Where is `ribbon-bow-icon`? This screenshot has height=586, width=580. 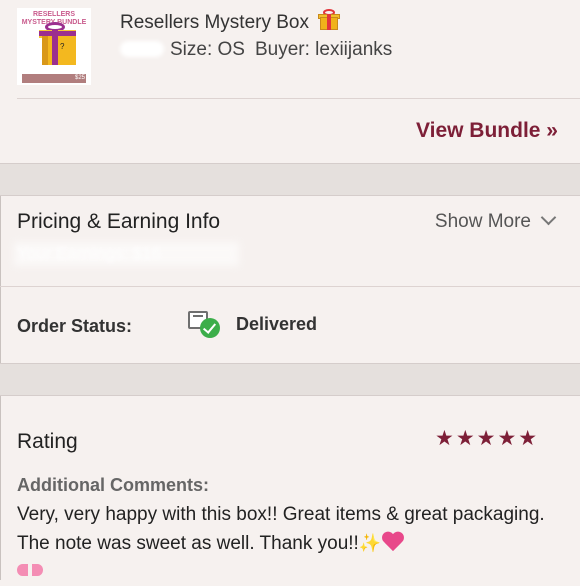
ribbon-bow-icon is located at coordinates (30, 571).